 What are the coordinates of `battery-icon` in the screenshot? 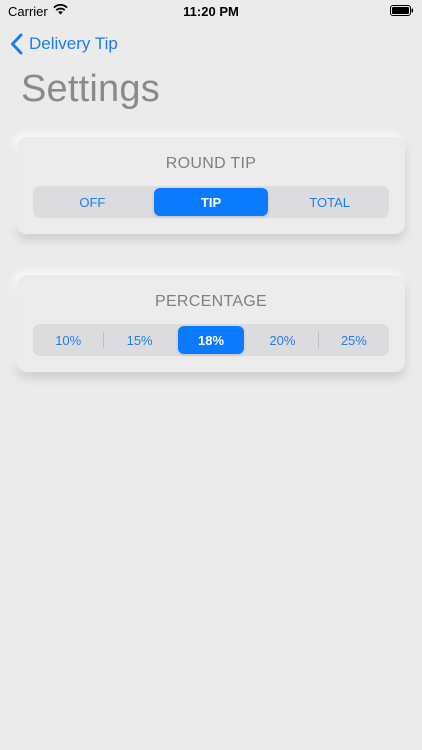 It's located at (402, 10).